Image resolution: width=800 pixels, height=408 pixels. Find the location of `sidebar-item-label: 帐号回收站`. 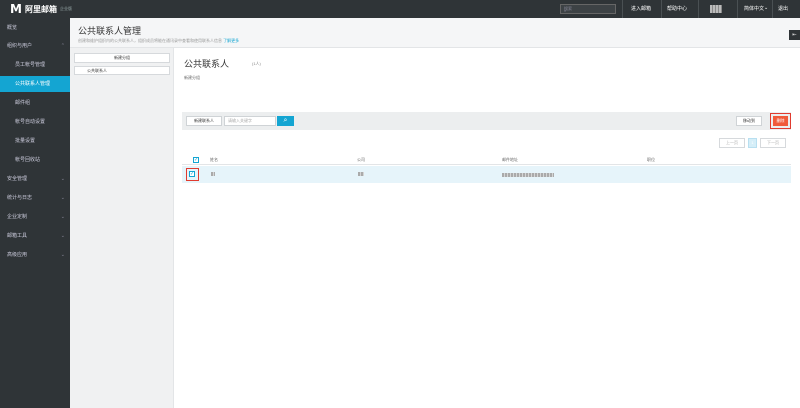

sidebar-item-label: 帐号回收站 is located at coordinates (28, 160).